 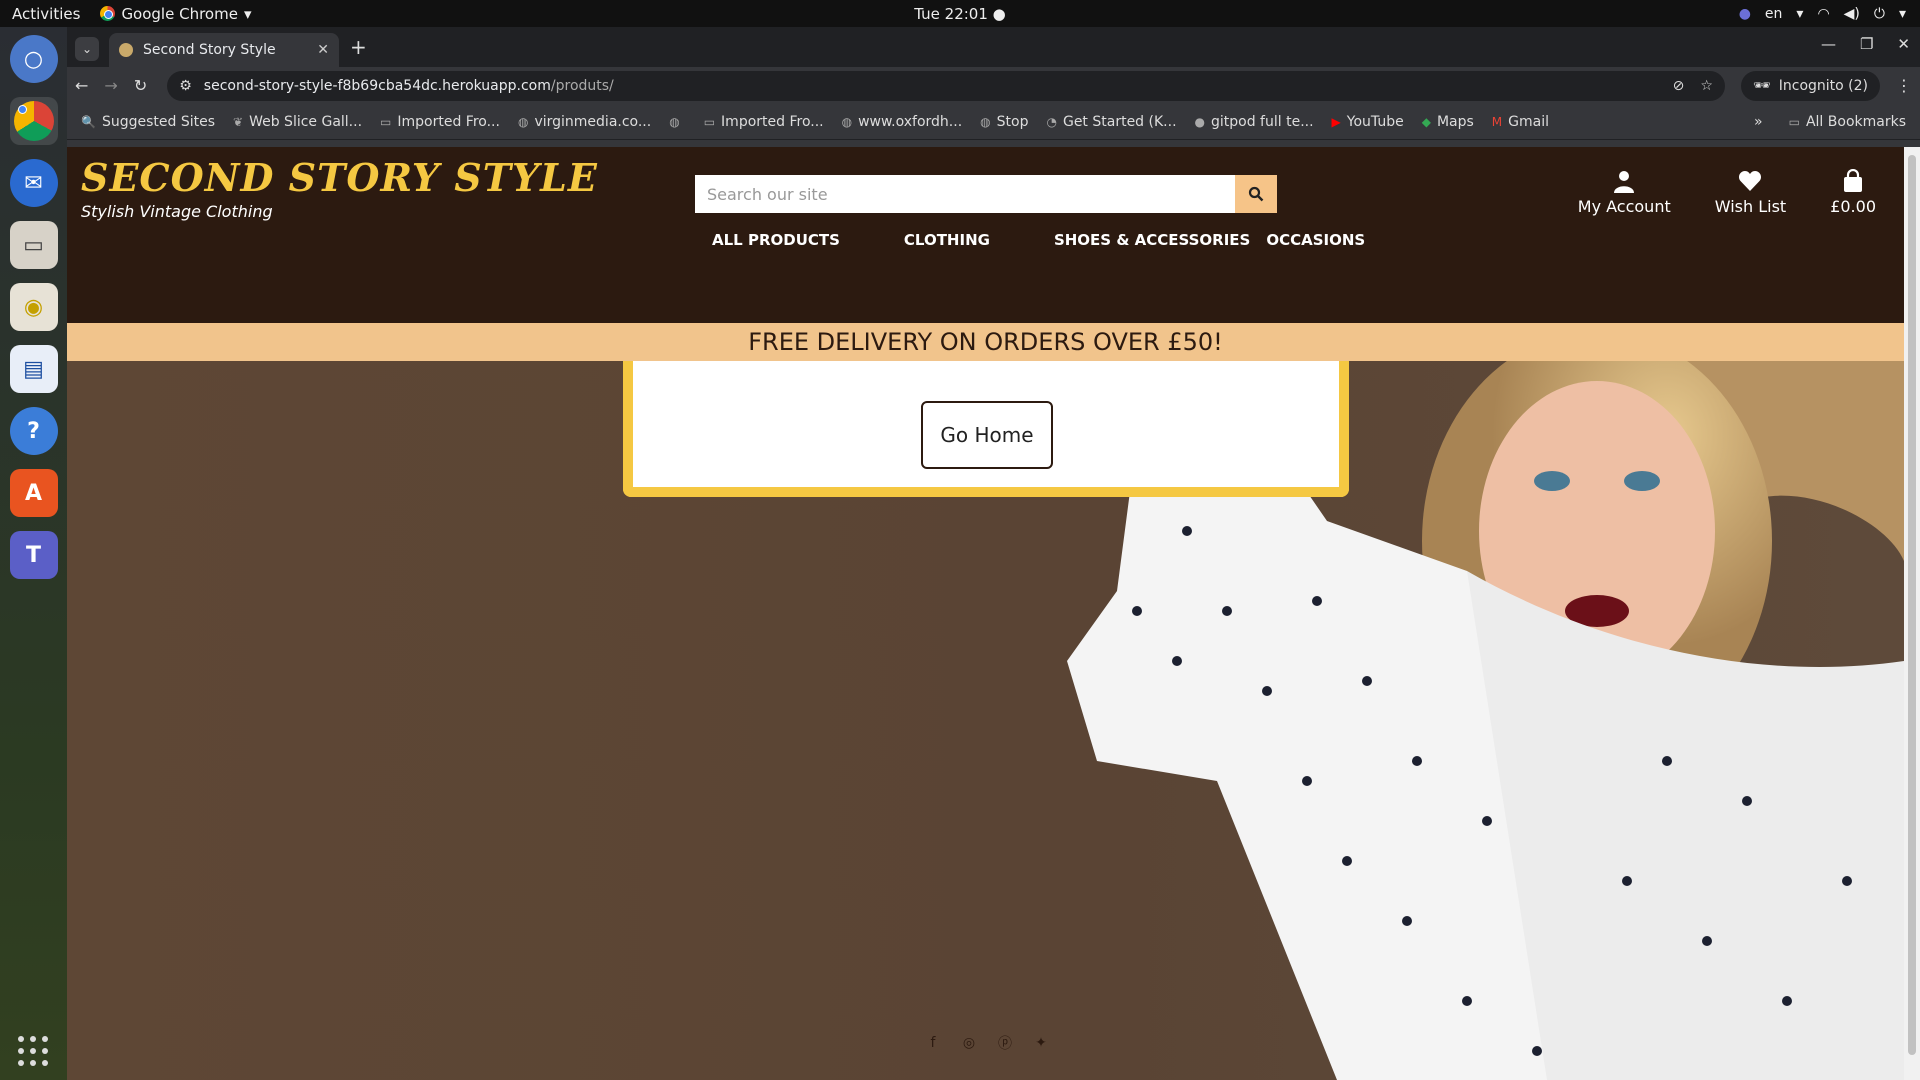 What do you see at coordinates (81, 85) in the screenshot?
I see `back-icon: ←` at bounding box center [81, 85].